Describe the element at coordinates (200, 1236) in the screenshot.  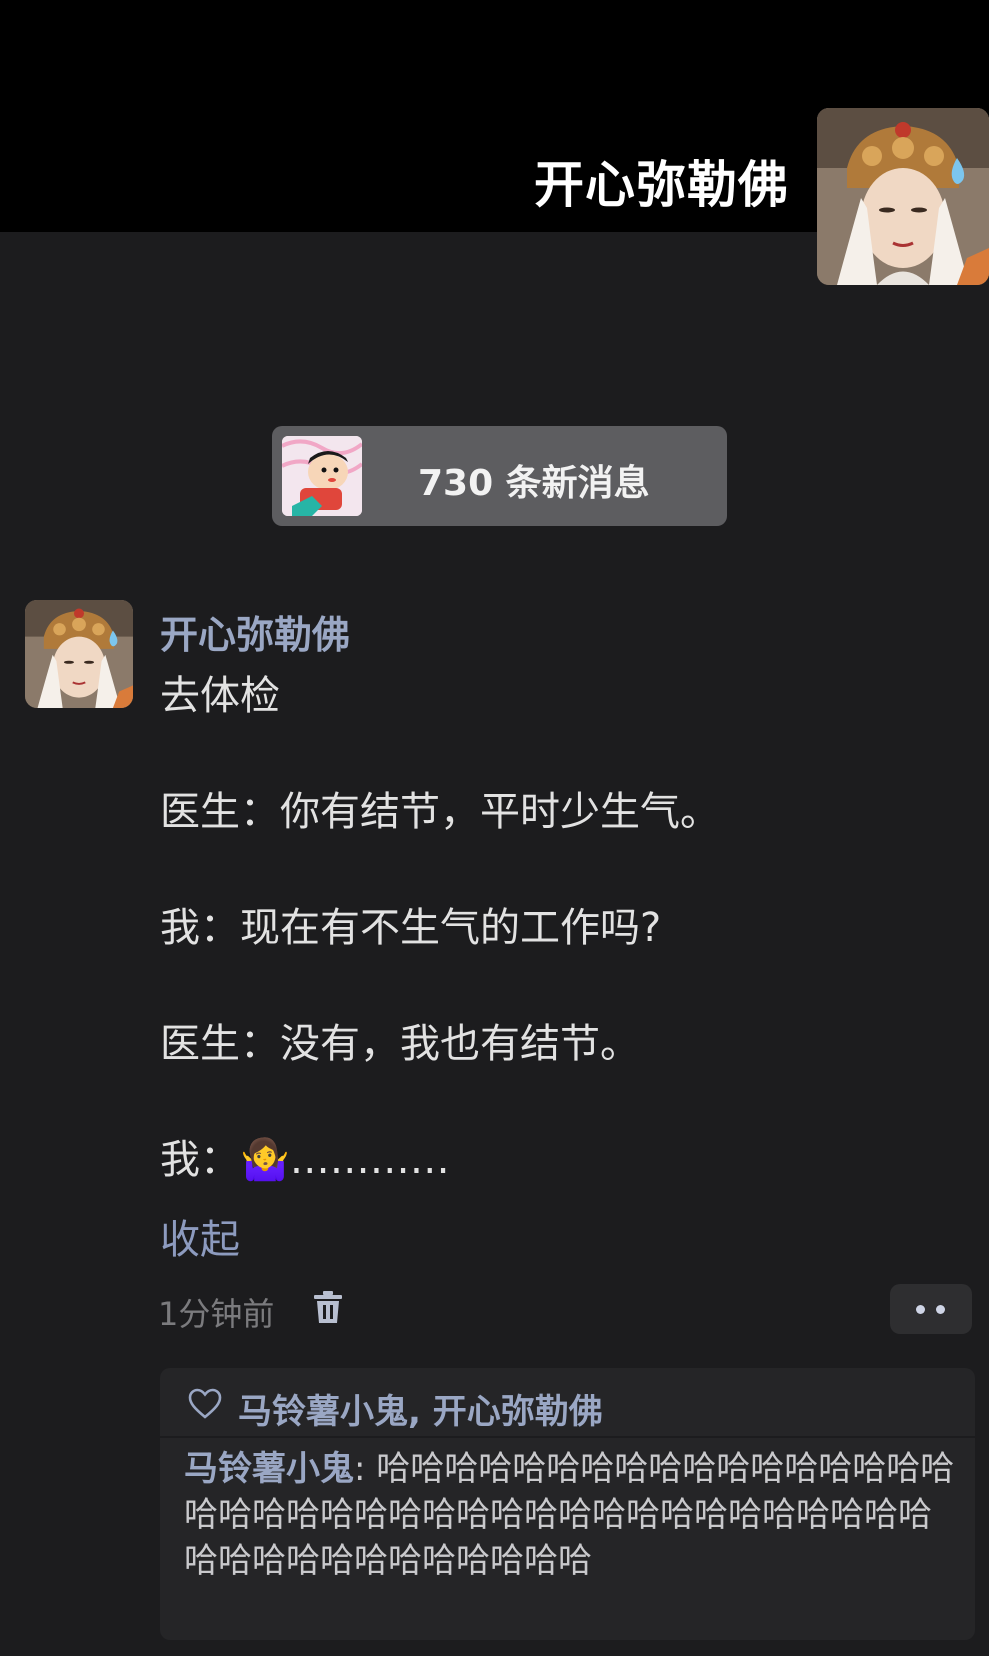
I see `collapse-link: 收起` at that location.